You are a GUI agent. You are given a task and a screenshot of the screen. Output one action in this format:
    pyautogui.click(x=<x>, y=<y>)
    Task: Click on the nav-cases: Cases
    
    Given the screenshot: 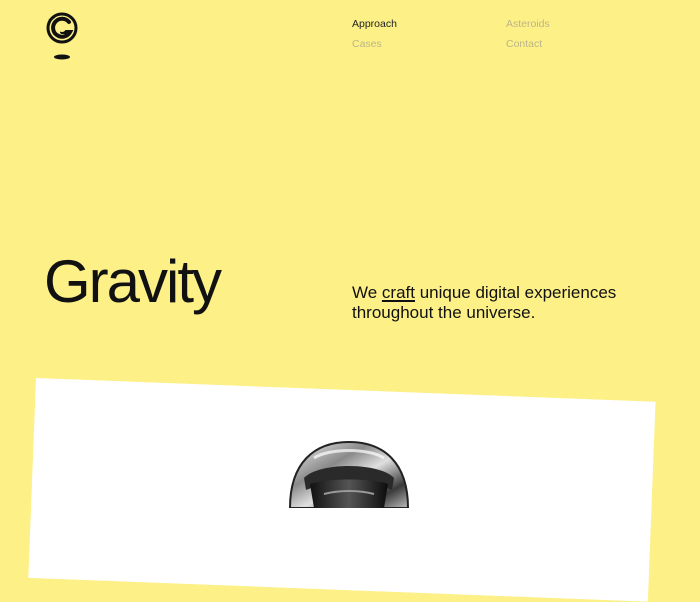 What is the action you would take?
    pyautogui.click(x=367, y=44)
    